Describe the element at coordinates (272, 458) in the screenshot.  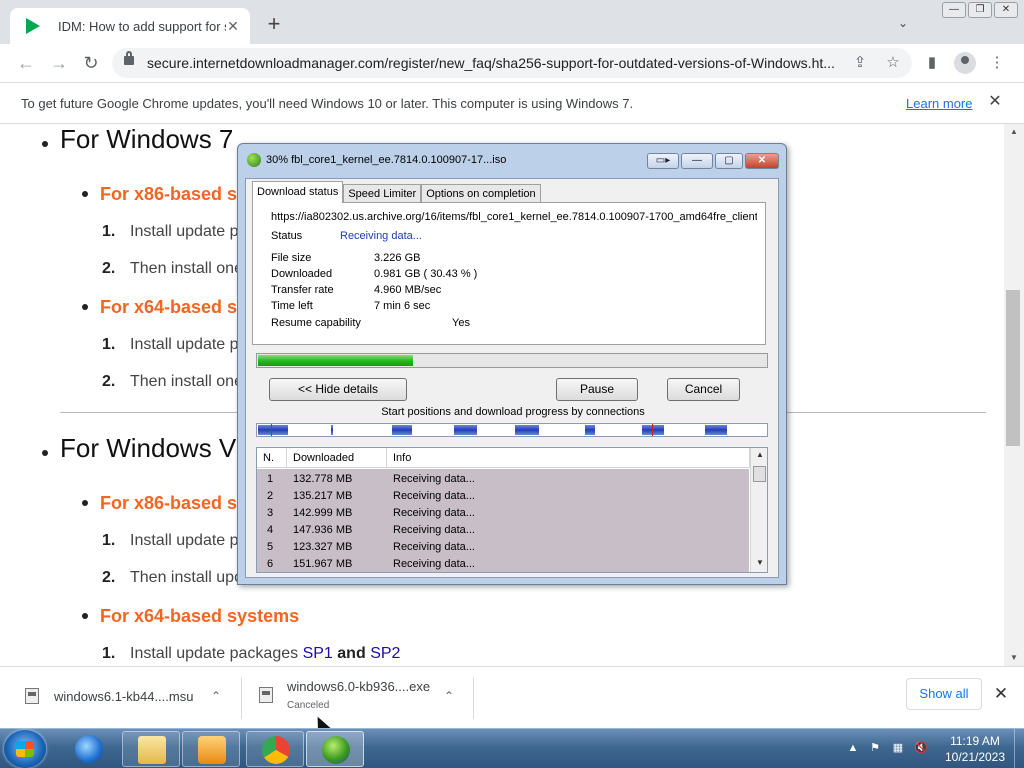
I see `column-header-number: N.` at that location.